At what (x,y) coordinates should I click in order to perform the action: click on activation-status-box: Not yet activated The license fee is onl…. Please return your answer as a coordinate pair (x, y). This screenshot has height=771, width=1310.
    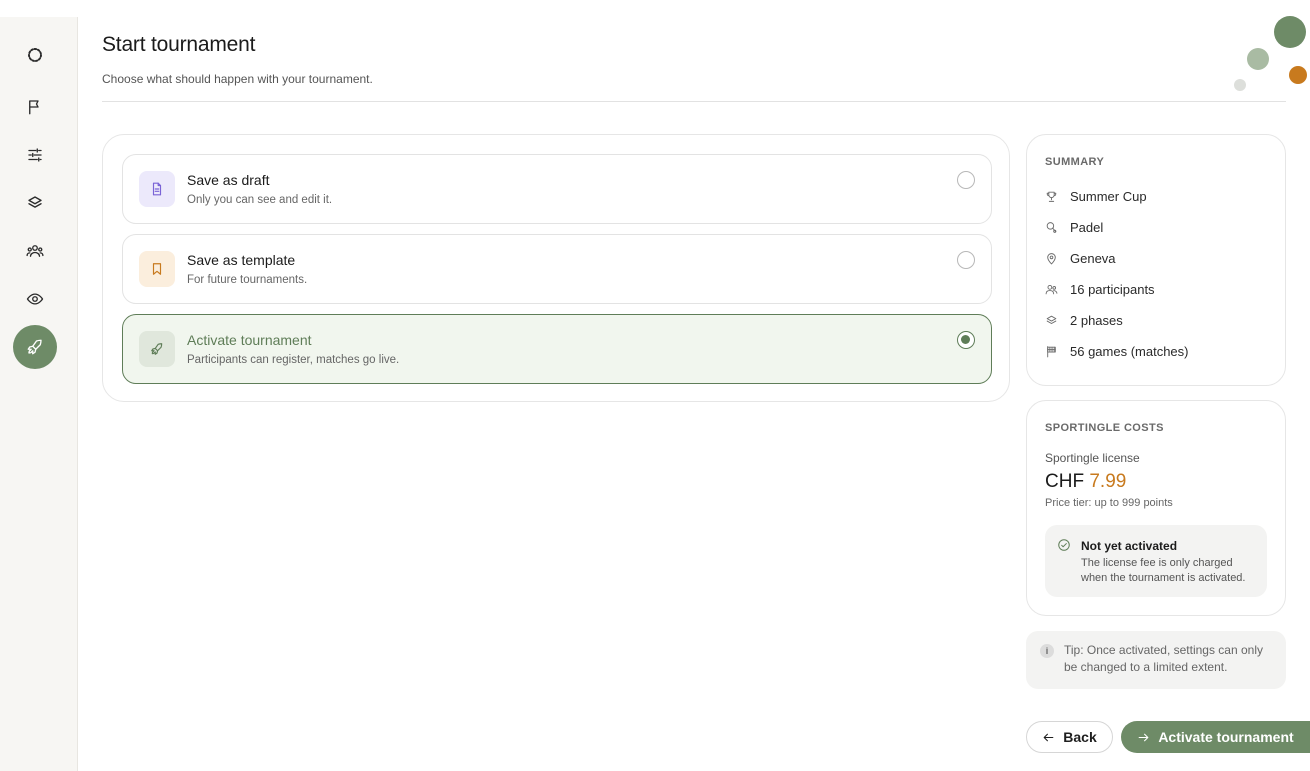
    Looking at the image, I should click on (1156, 561).